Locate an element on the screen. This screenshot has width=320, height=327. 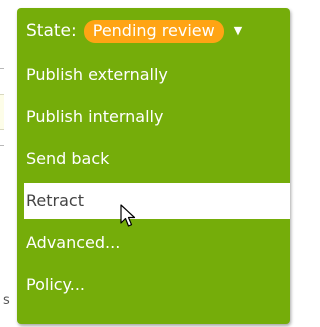
state-badge: Pending review is located at coordinates (153, 31).